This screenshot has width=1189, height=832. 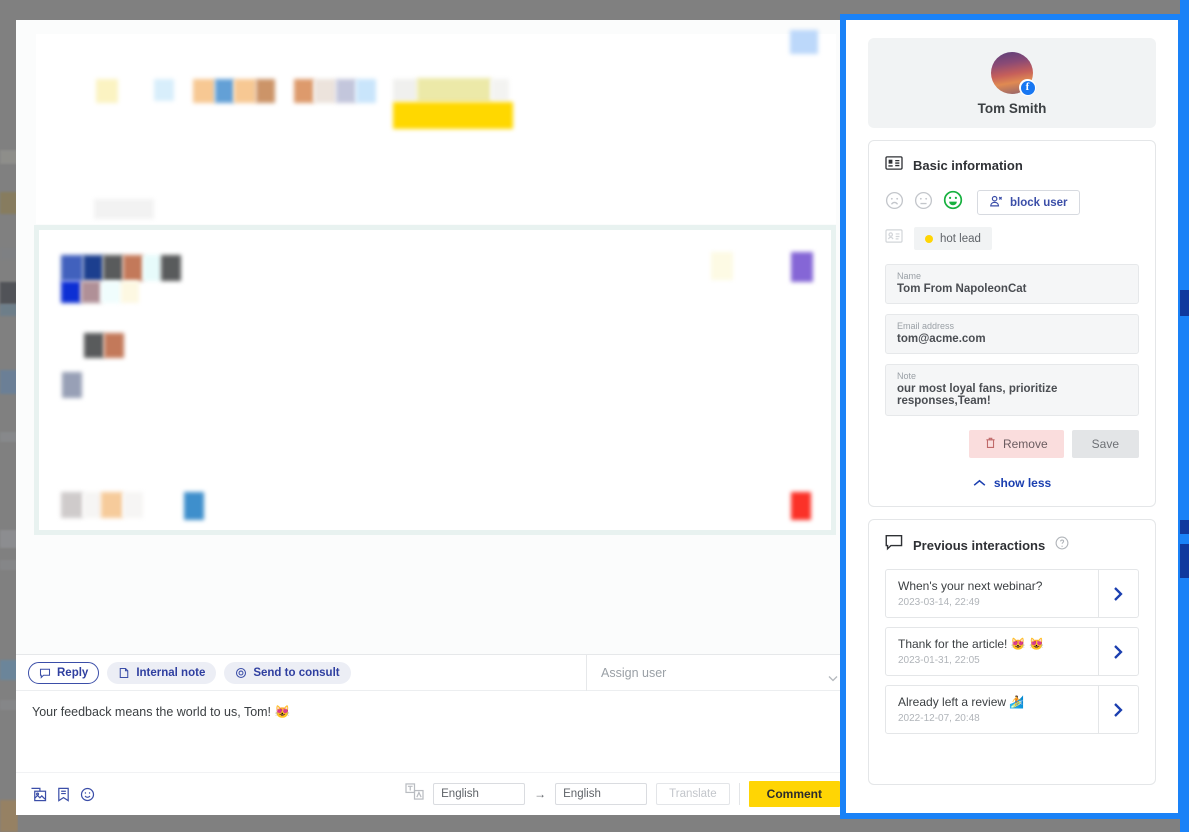 What do you see at coordinates (961, 702) in the screenshot?
I see `interaction-text: Already left a review 🏄` at bounding box center [961, 702].